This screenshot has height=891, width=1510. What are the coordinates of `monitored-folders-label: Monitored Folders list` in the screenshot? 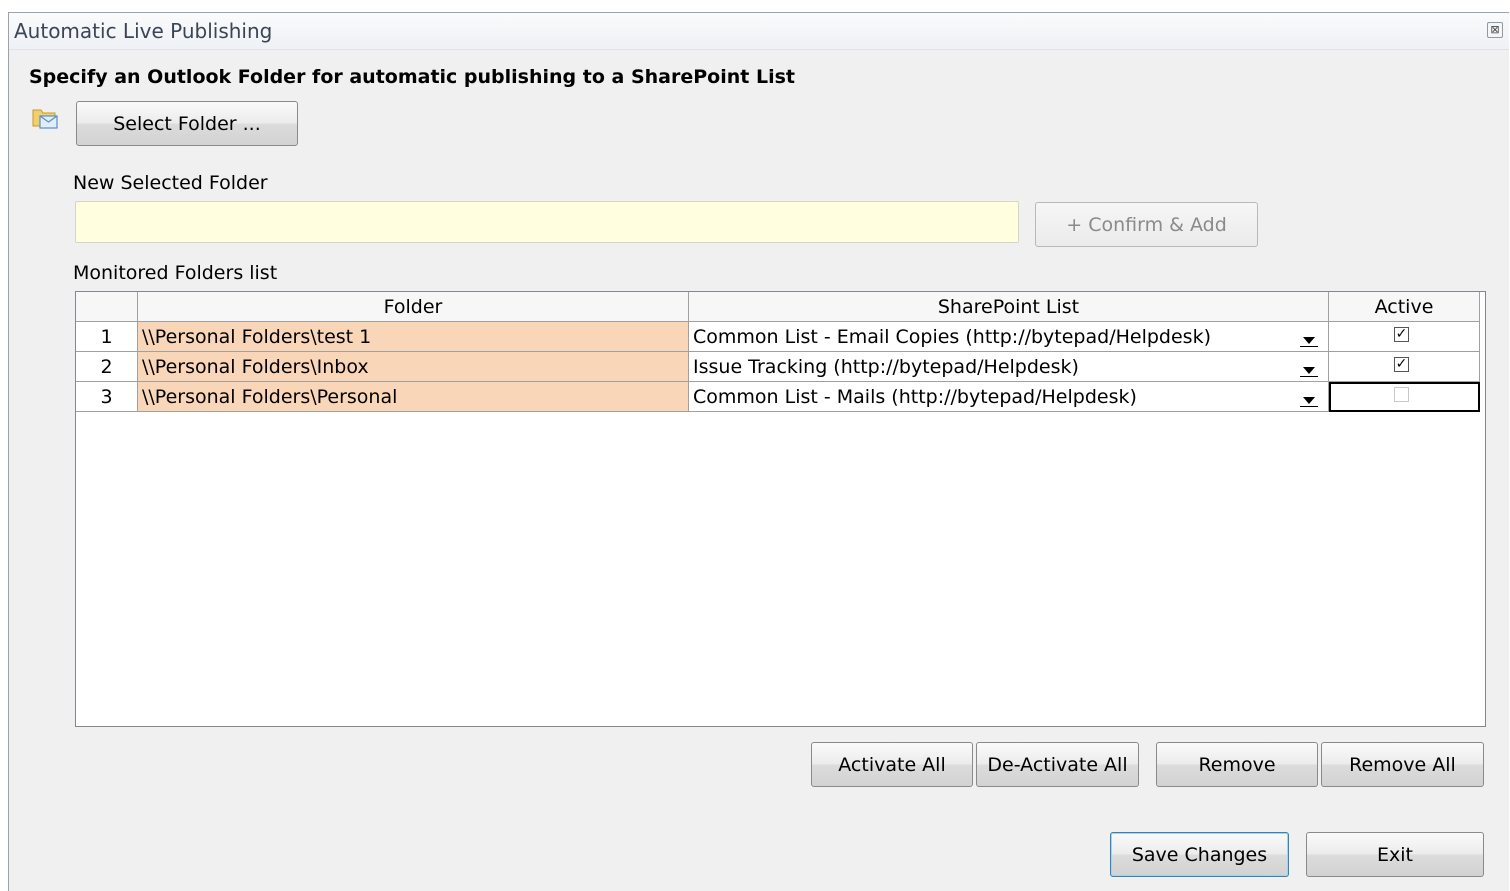 It's located at (175, 273).